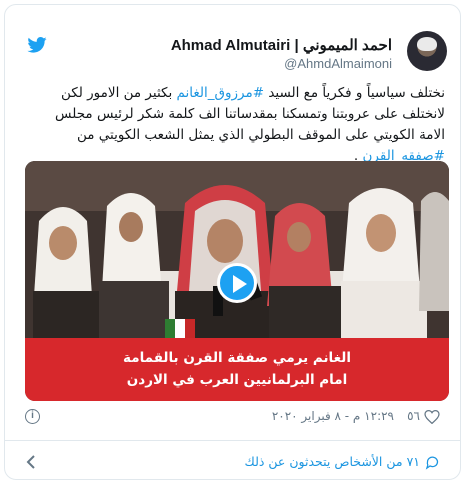 The image size is (465, 485). Describe the element at coordinates (31, 462) in the screenshot. I see `chevron-left-icon` at that location.